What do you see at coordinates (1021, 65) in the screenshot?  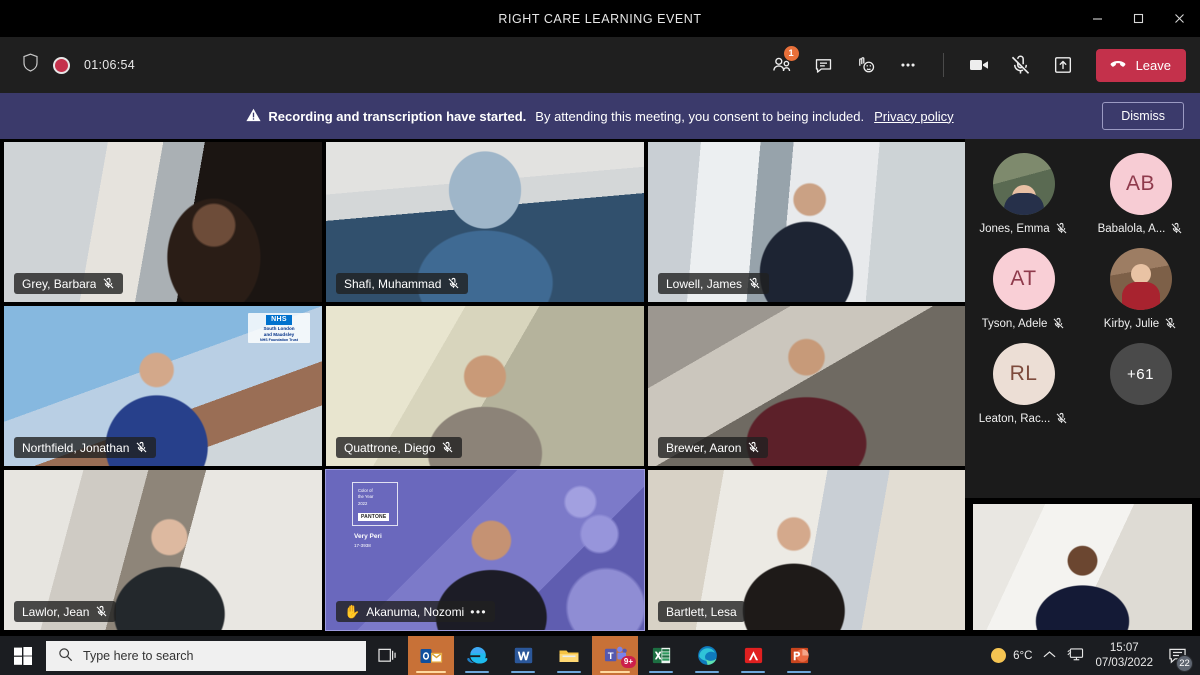 I see `microphone-muted-button` at bounding box center [1021, 65].